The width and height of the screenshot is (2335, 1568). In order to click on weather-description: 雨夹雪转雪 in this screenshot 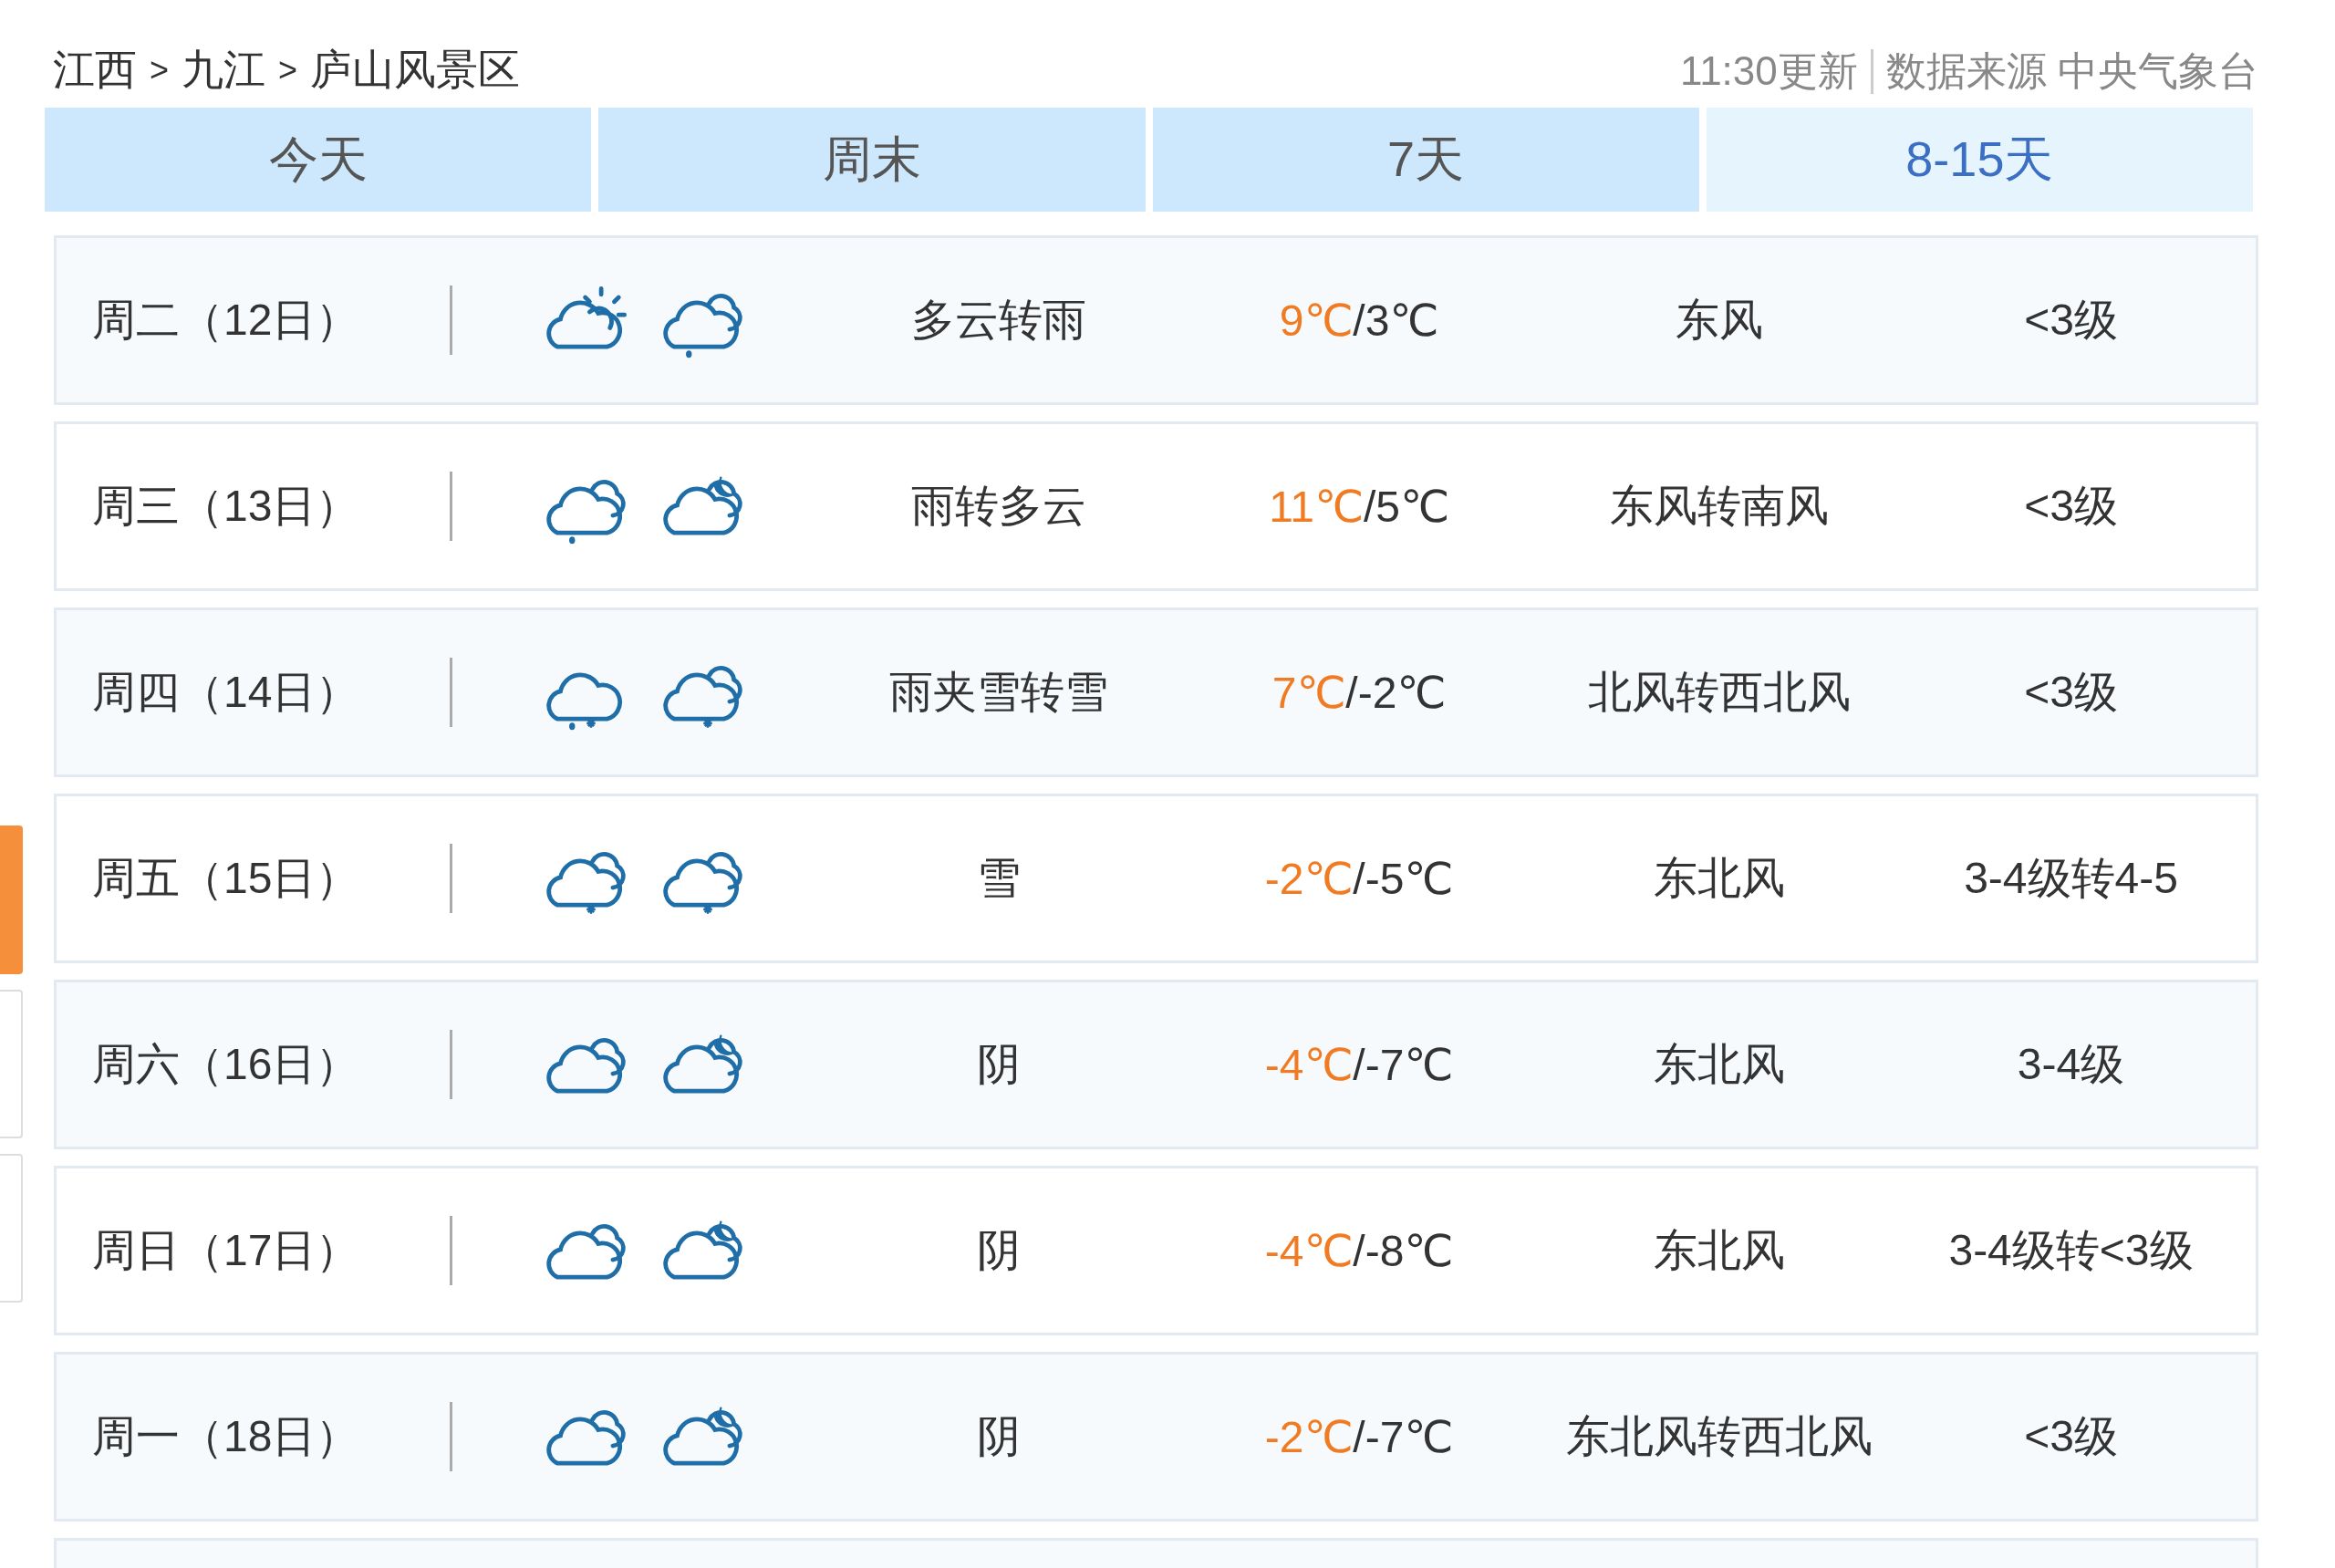, I will do `click(998, 692)`.